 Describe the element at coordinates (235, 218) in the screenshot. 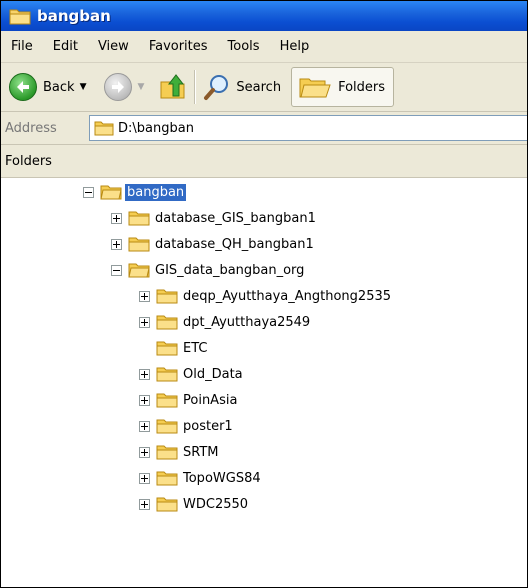

I see `tree-node-label: database_GIS_bangban1` at that location.